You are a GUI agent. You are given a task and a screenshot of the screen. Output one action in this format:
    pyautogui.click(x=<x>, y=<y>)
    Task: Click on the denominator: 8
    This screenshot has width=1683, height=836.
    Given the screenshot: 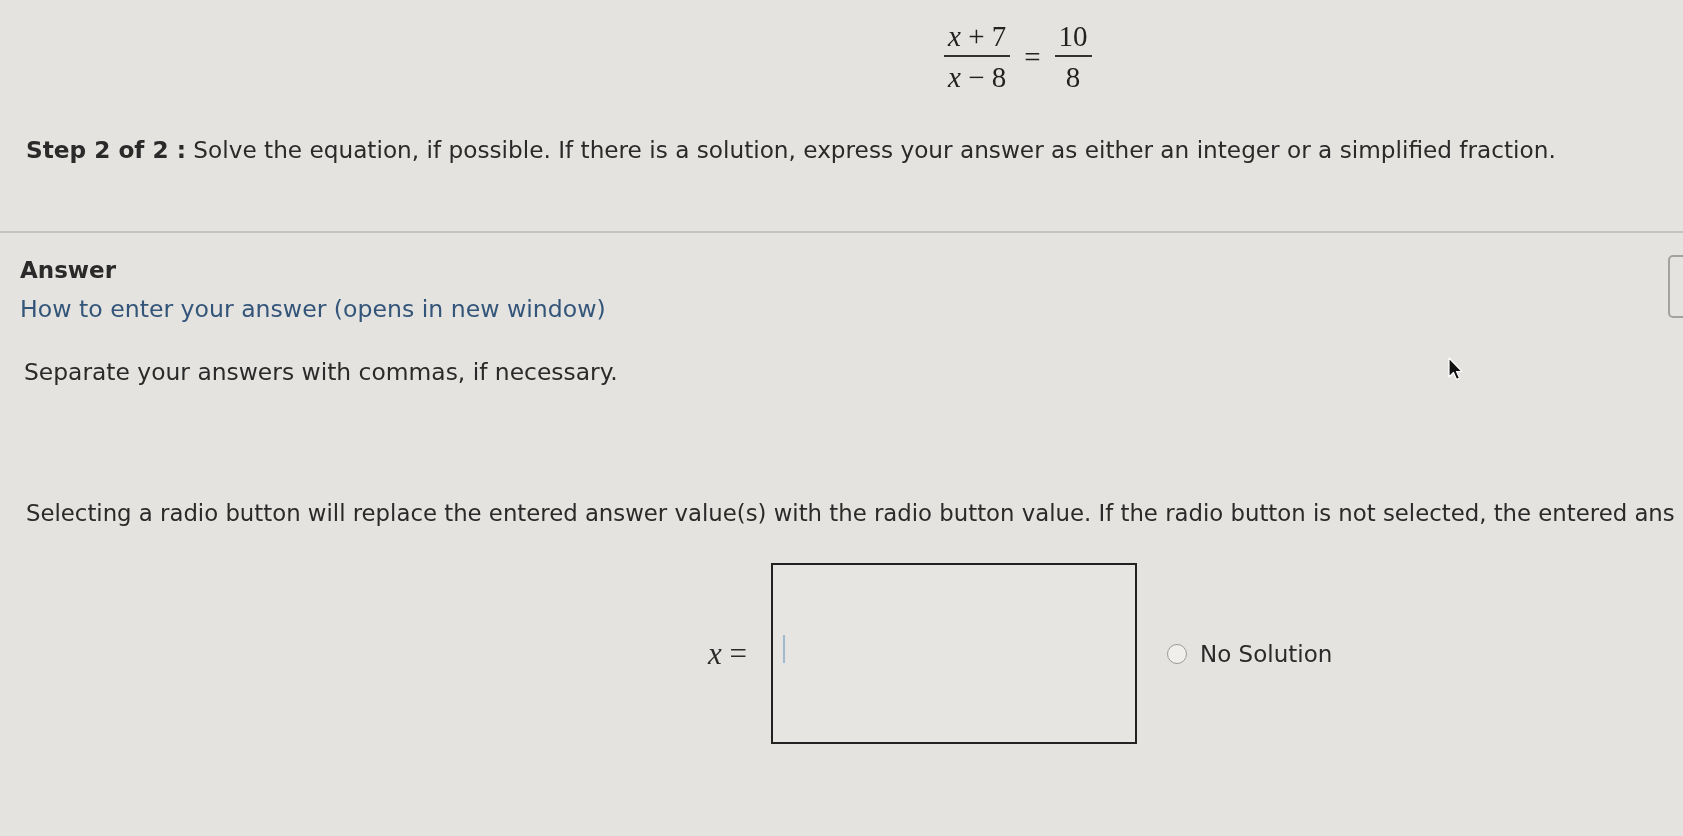 What is the action you would take?
    pyautogui.click(x=1073, y=77)
    